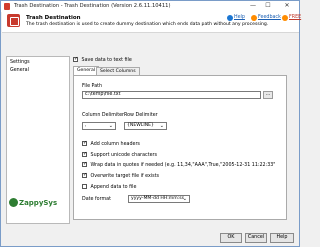 Image resolution: width=320 pixels, height=247 pixels. I want to click on date-format-value: yyyy-MM-dd HH:mm:ss, so click(158, 198).